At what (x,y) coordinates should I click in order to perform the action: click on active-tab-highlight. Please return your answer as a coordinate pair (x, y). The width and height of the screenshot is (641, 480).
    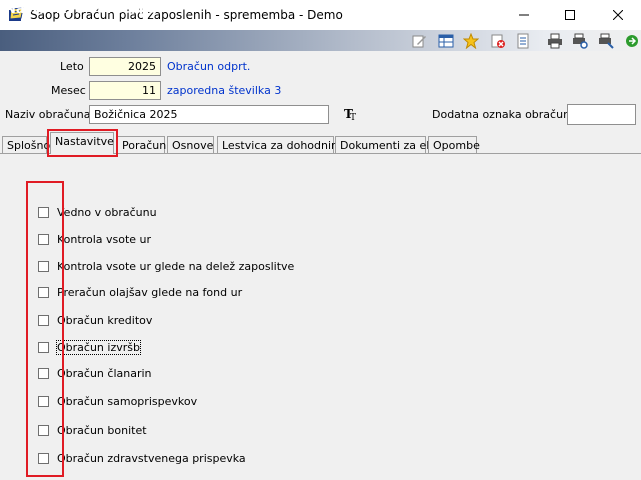
    Looking at the image, I should click on (82, 143).